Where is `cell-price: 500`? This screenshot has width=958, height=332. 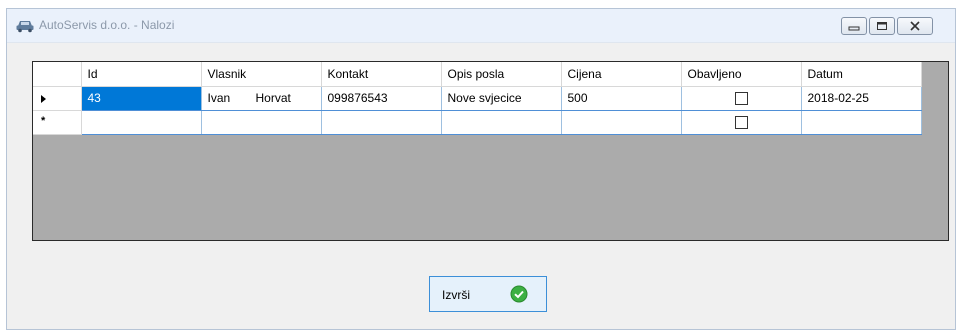 cell-price: 500 is located at coordinates (621, 98).